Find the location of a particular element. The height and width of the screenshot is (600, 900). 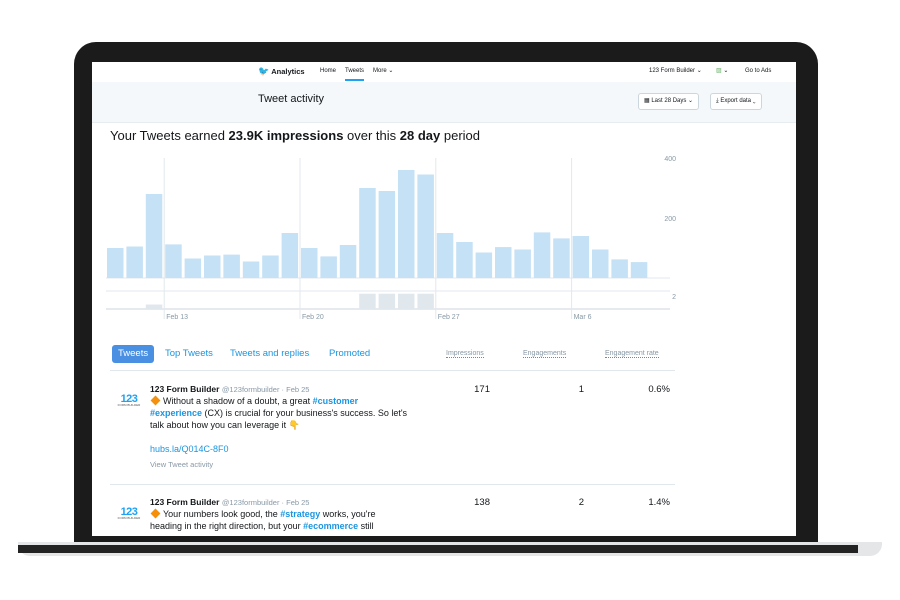

calendar-icon: ▦ is located at coordinates (647, 101).